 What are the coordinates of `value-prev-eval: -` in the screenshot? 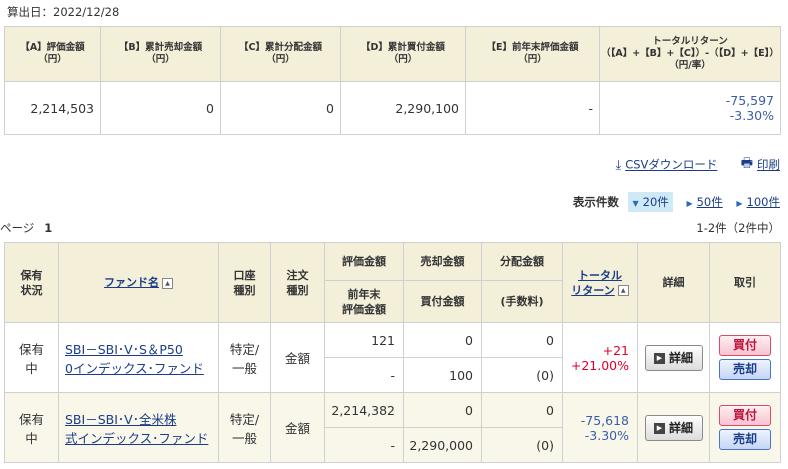 It's located at (532, 108).